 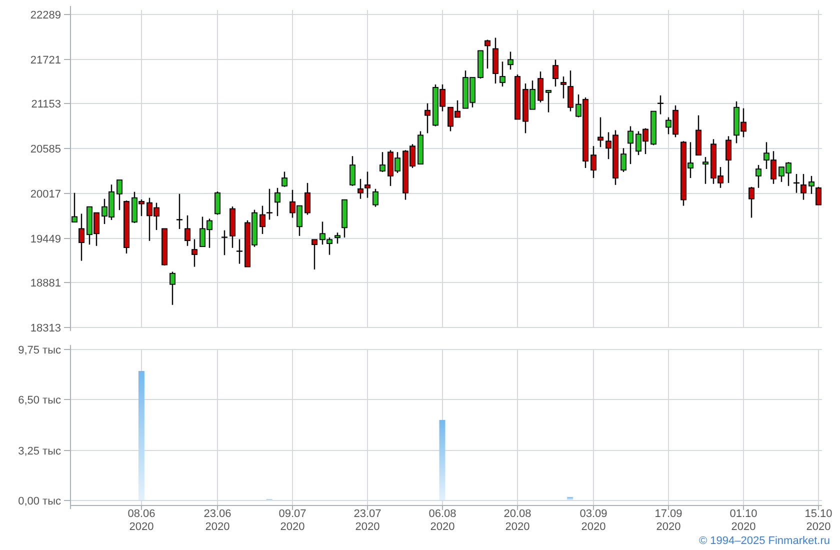 What do you see at coordinates (46, 104) in the screenshot?
I see `axis-label: 21153` at bounding box center [46, 104].